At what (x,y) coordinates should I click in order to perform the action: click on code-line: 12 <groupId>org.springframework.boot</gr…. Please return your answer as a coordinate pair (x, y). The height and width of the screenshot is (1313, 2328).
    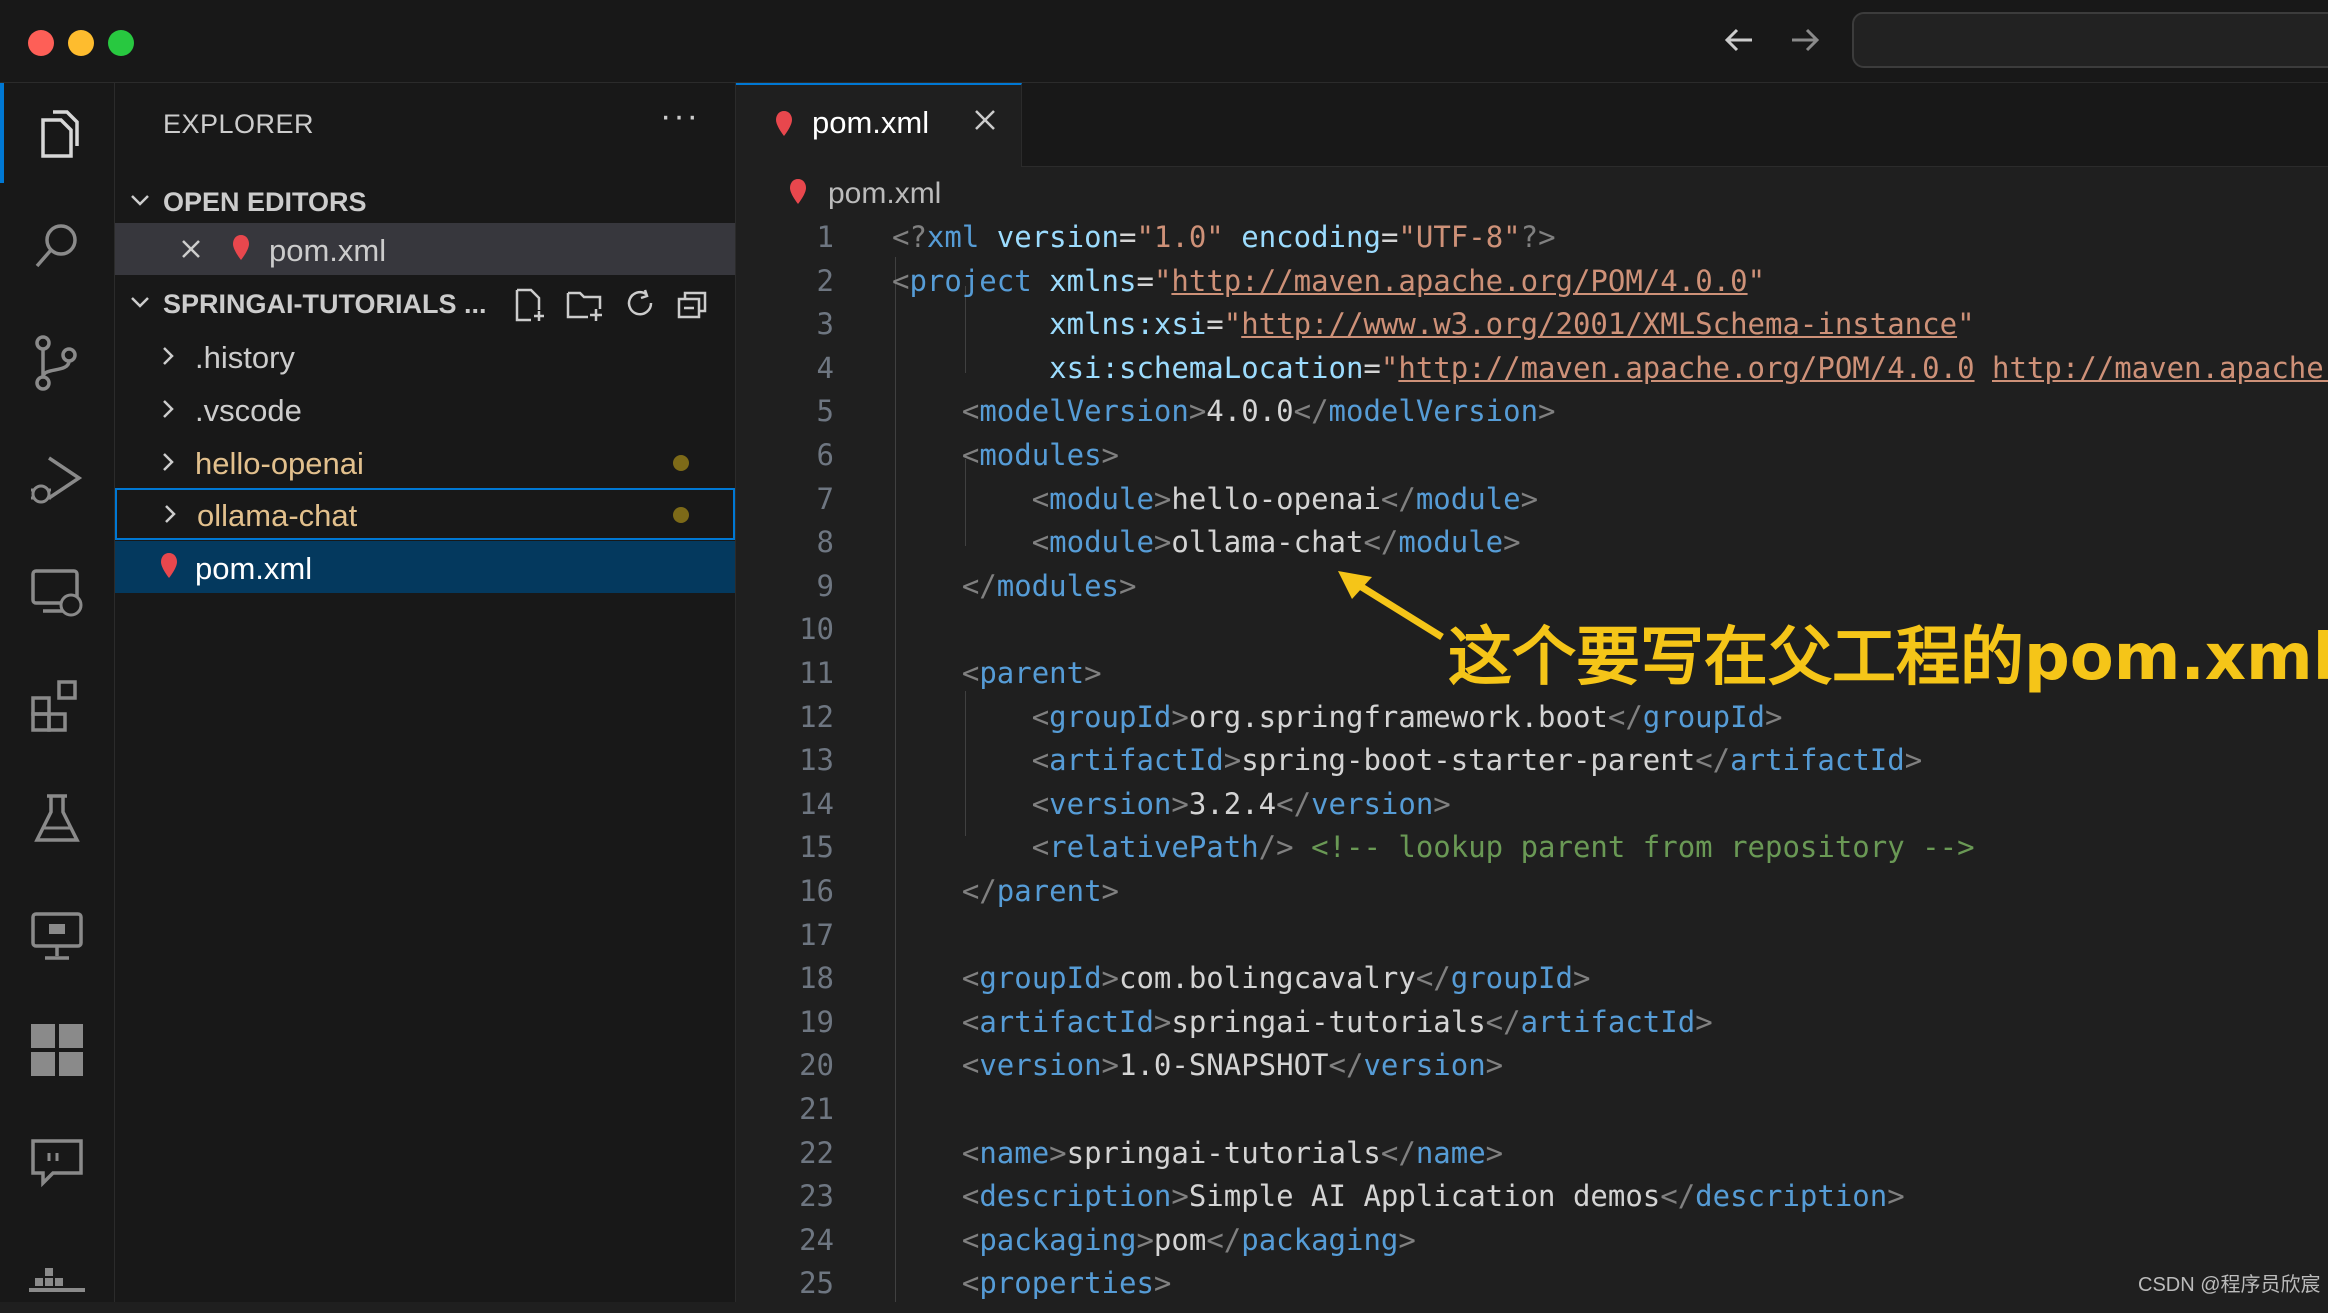
    Looking at the image, I should click on (1532, 717).